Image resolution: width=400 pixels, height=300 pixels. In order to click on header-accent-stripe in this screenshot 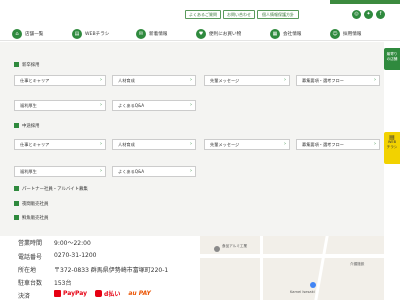, I will do `click(365, 2)`.